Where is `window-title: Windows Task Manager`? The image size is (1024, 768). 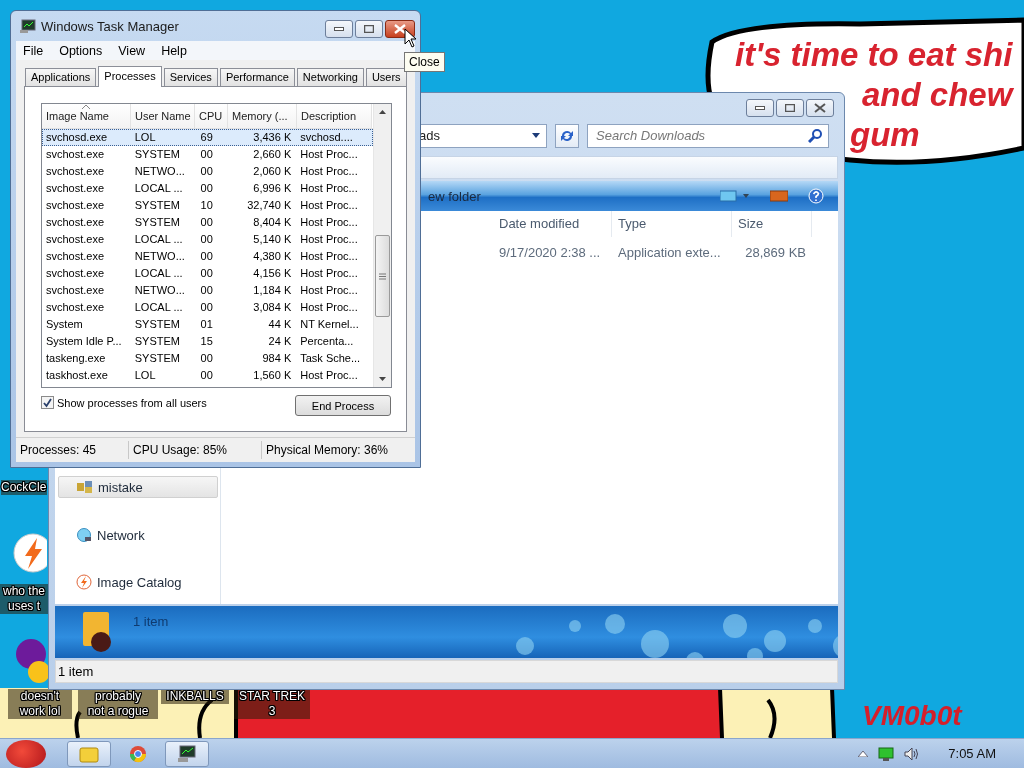 window-title: Windows Task Manager is located at coordinates (110, 26).